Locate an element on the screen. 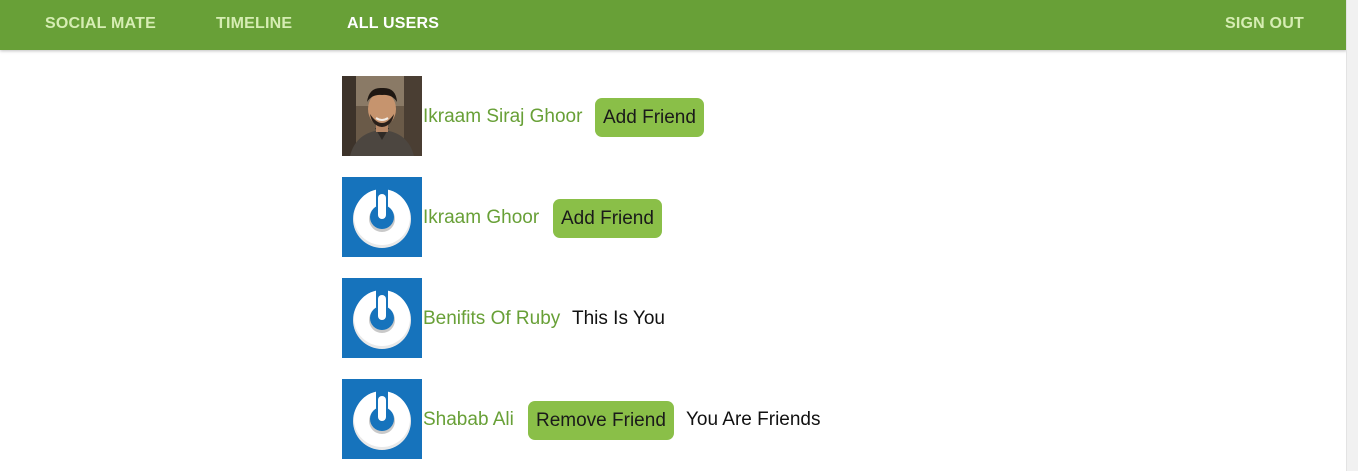  user-name-link: Ikraam Siraj Ghoor is located at coordinates (502, 117).